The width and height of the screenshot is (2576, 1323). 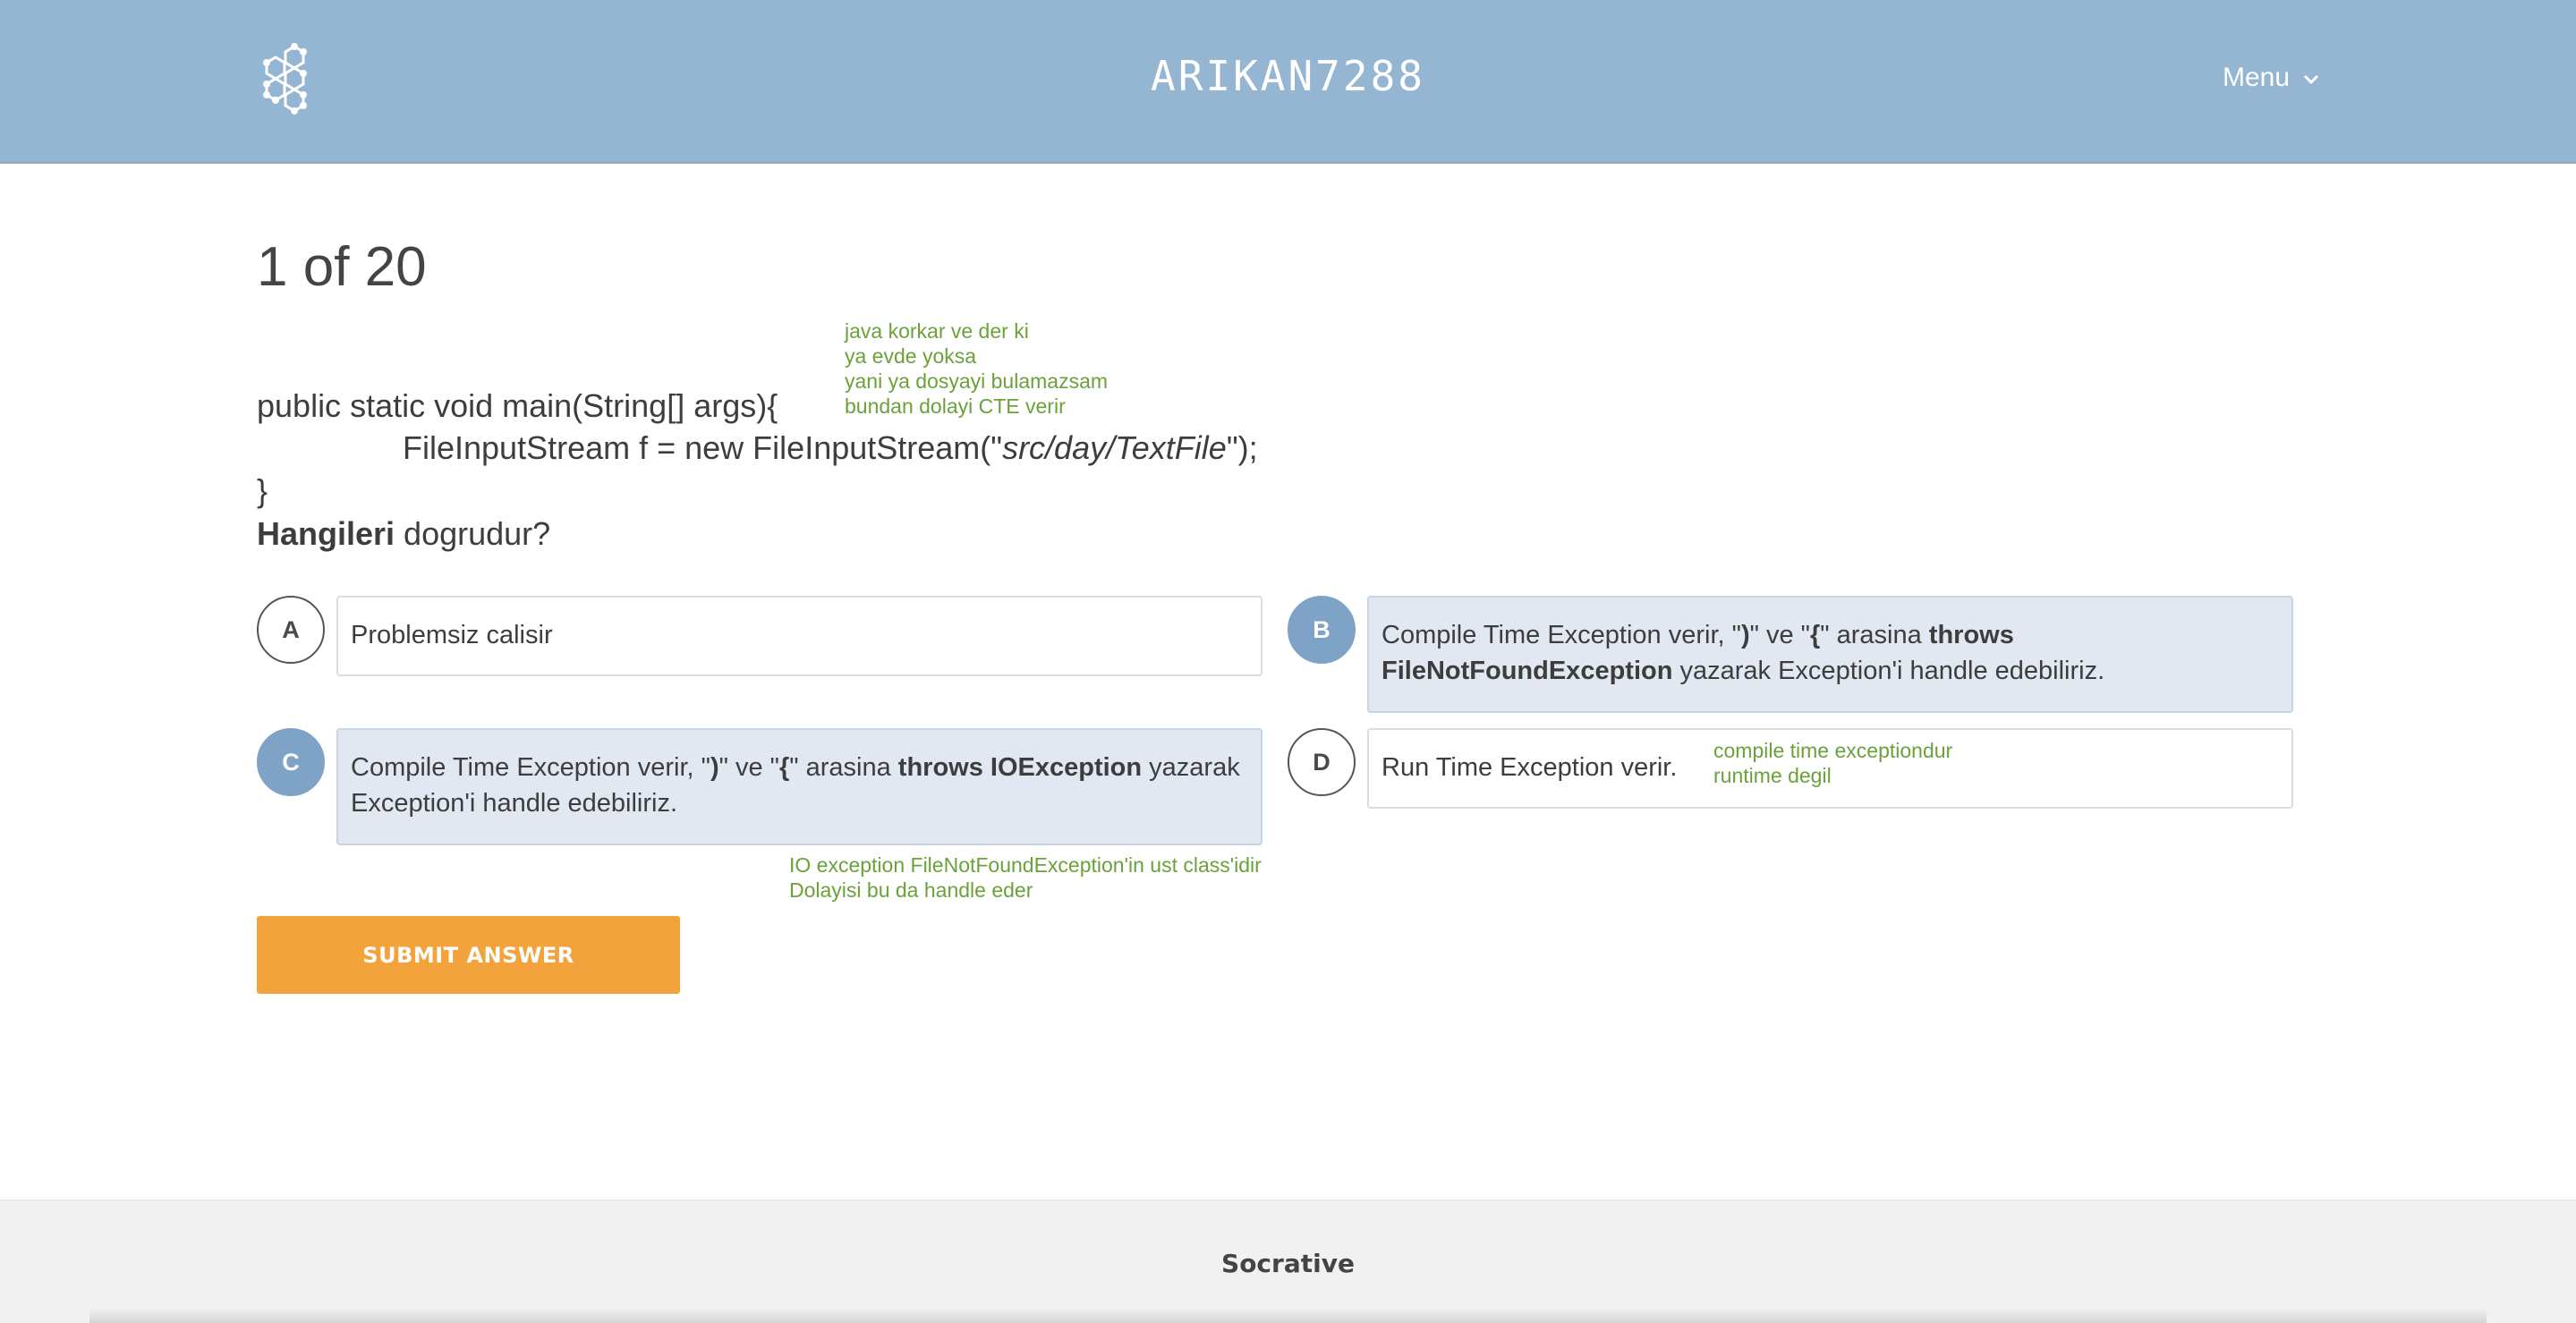 I want to click on option-d-text: Run Time Exception verir., so click(x=1530, y=767).